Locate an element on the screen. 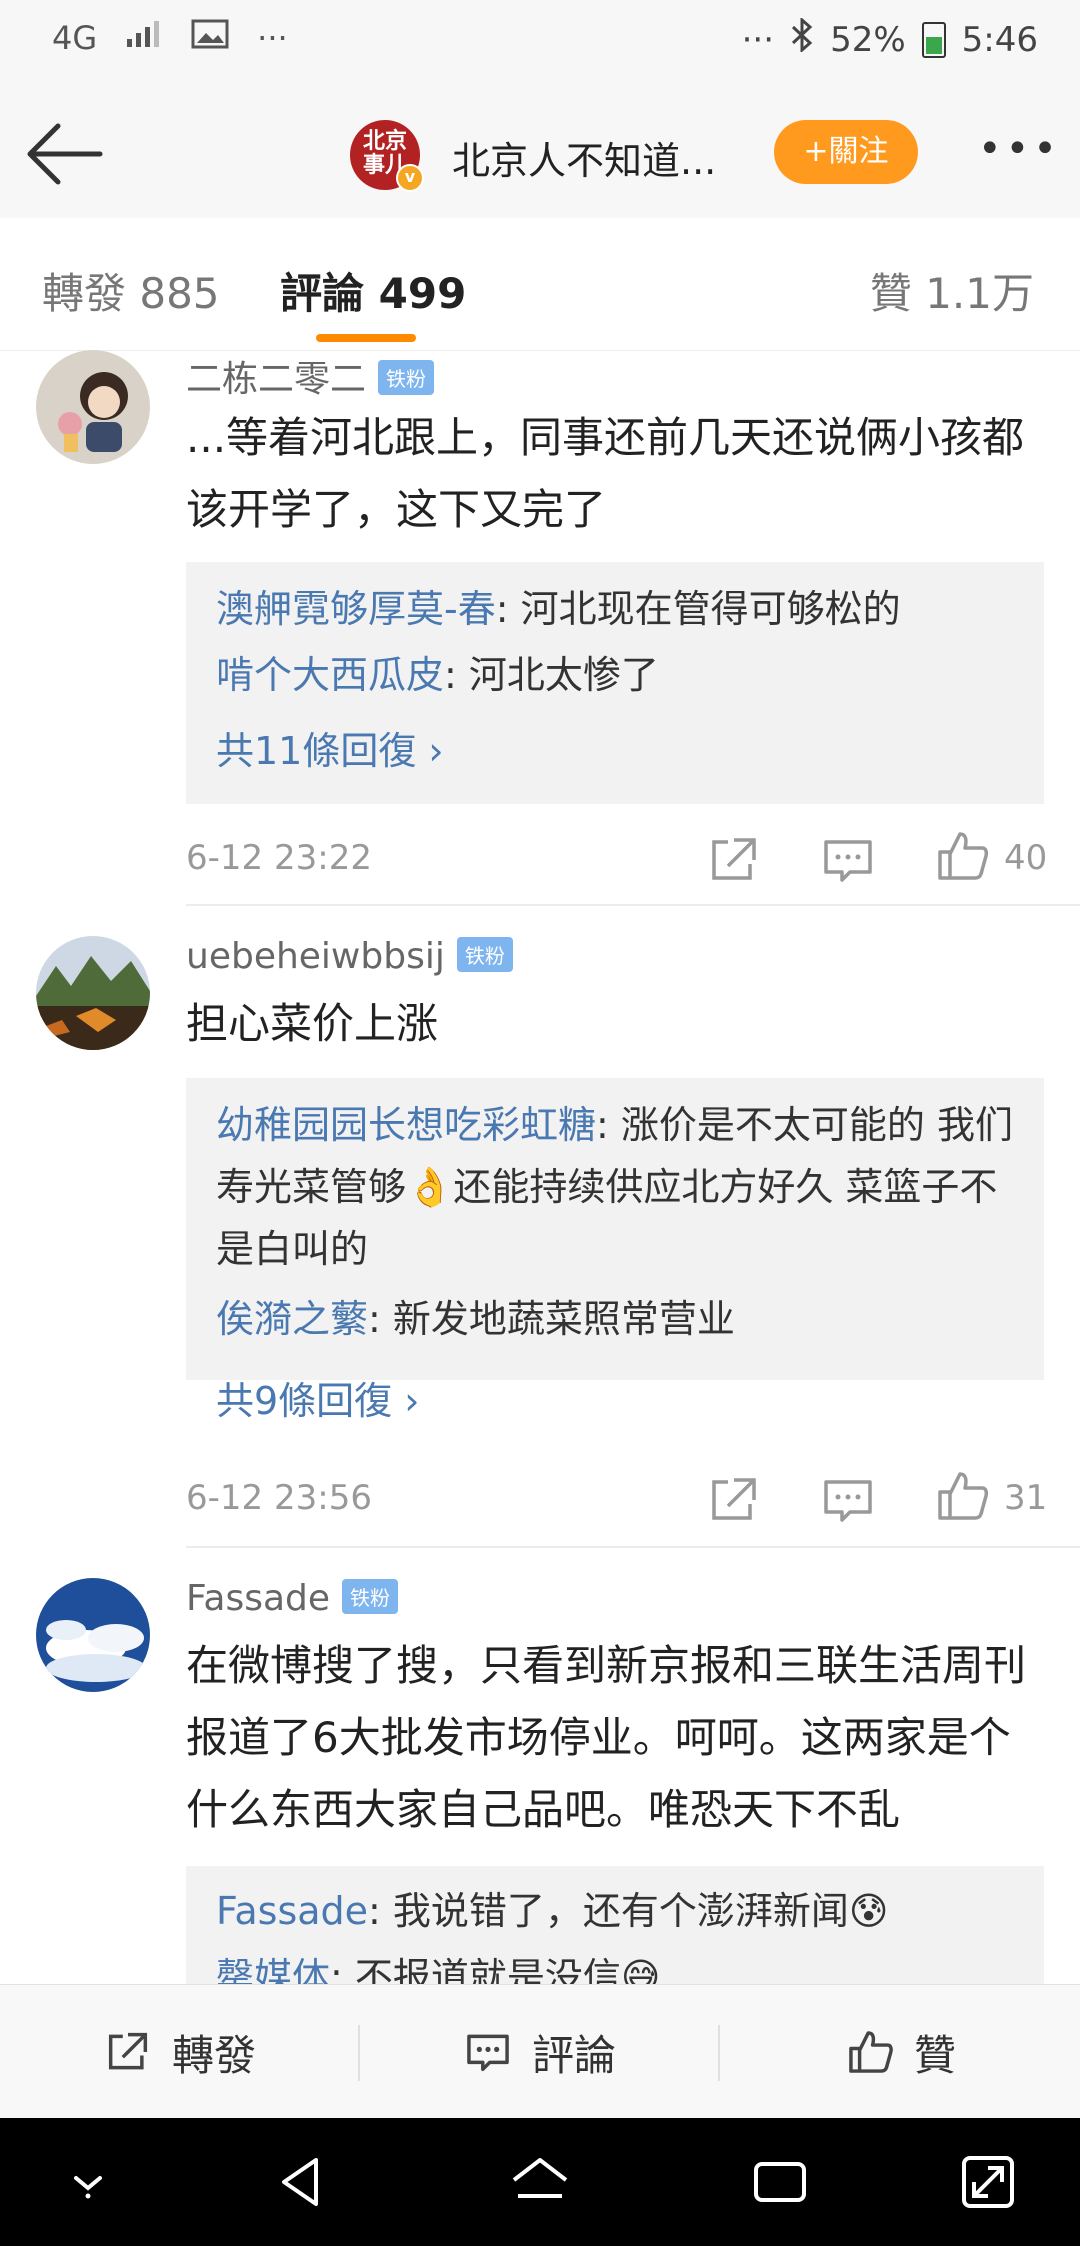 The width and height of the screenshot is (1080, 2246). nav-home-button is located at coordinates (540, 2182).